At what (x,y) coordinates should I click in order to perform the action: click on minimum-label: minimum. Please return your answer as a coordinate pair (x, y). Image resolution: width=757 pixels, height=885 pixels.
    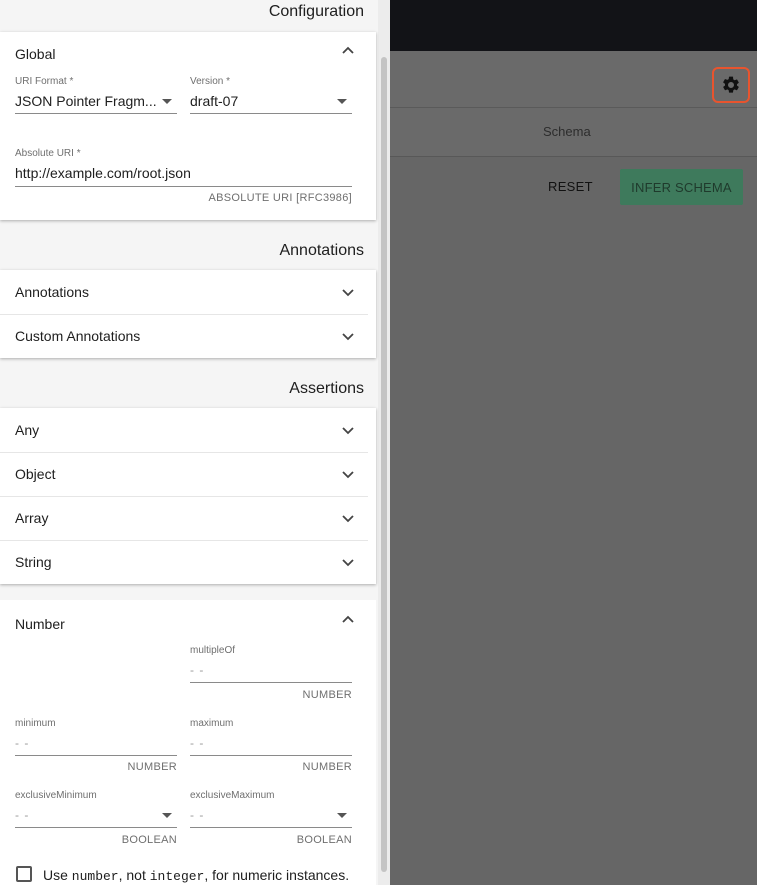
    Looking at the image, I should click on (35, 723).